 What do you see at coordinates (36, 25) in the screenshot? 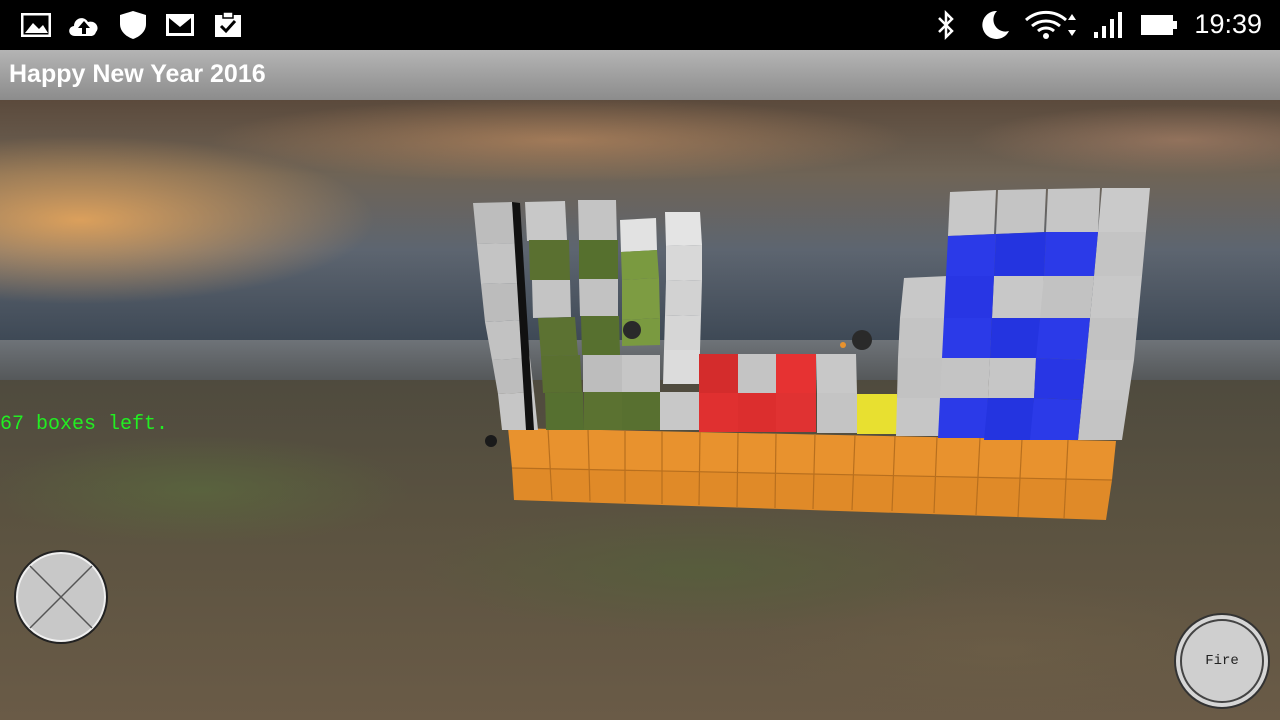
I see `image-icon` at bounding box center [36, 25].